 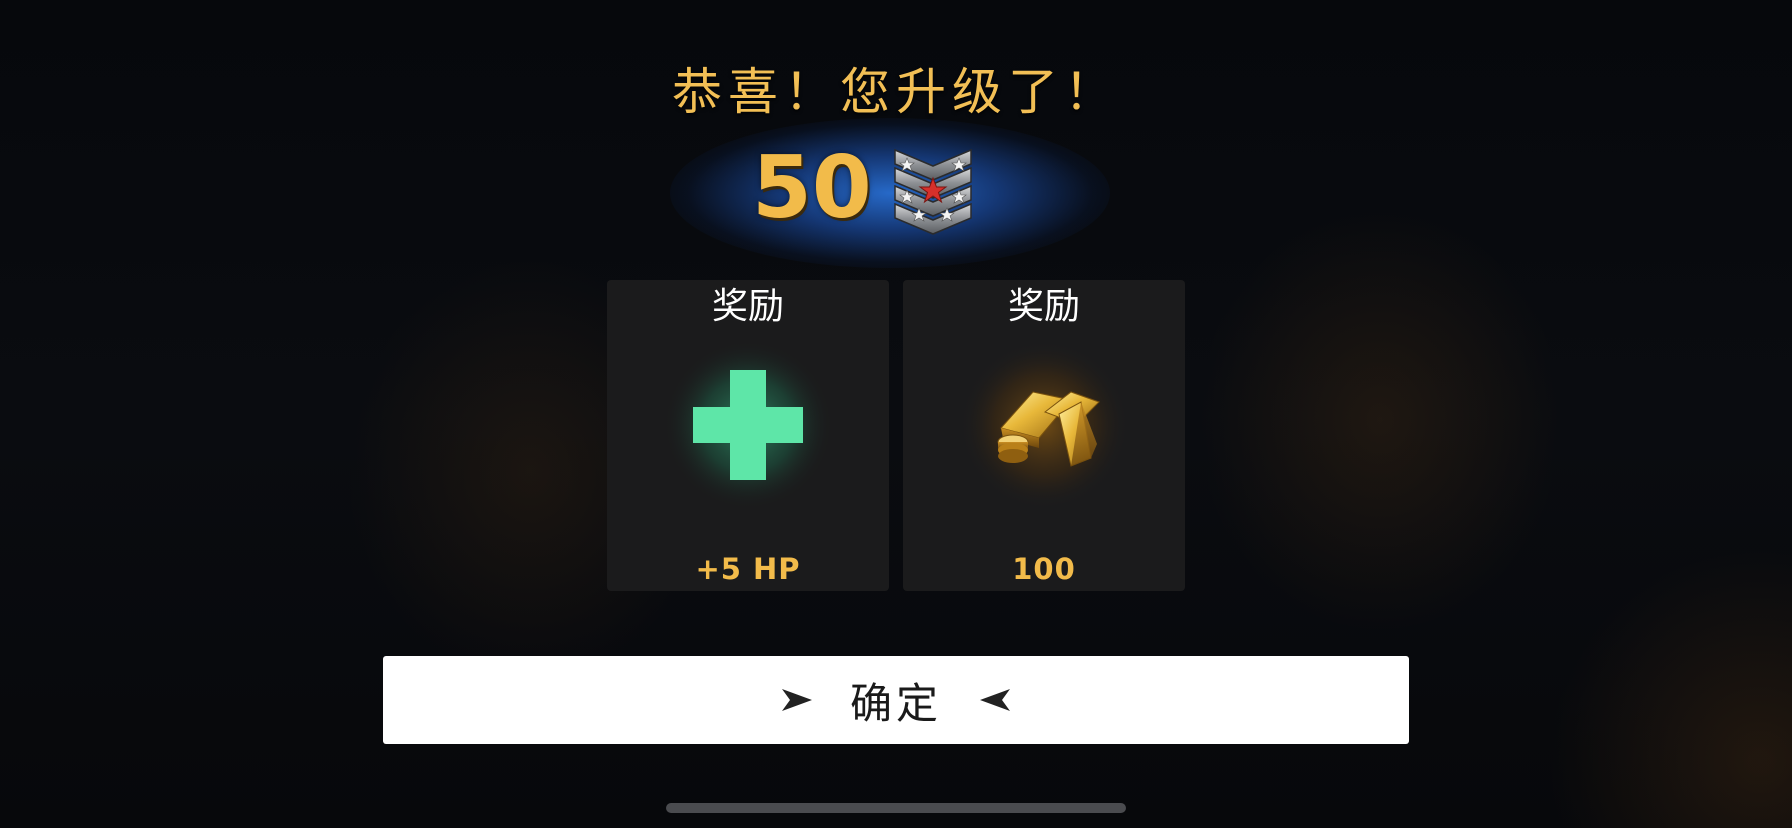 What do you see at coordinates (933, 191) in the screenshot?
I see `rank-chevron-star-badge-icon` at bounding box center [933, 191].